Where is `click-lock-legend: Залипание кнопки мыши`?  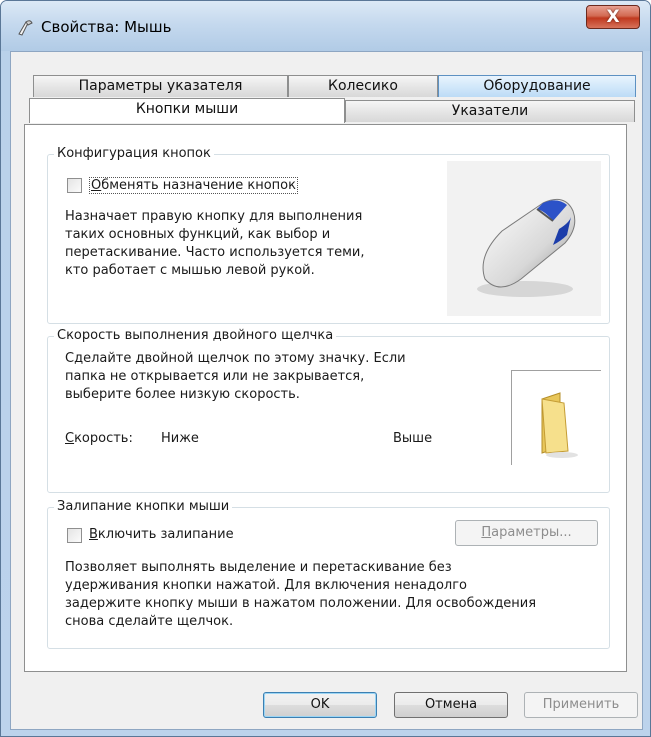
click-lock-legend: Залипание кнопки мыши is located at coordinates (143, 506).